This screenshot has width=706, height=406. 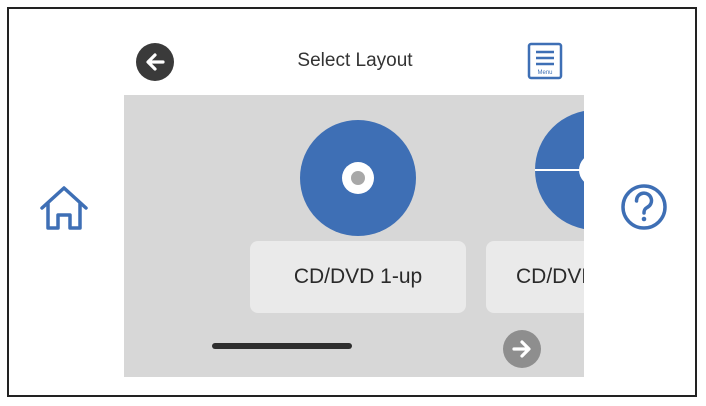 I want to click on home-icon, so click(x=64, y=208).